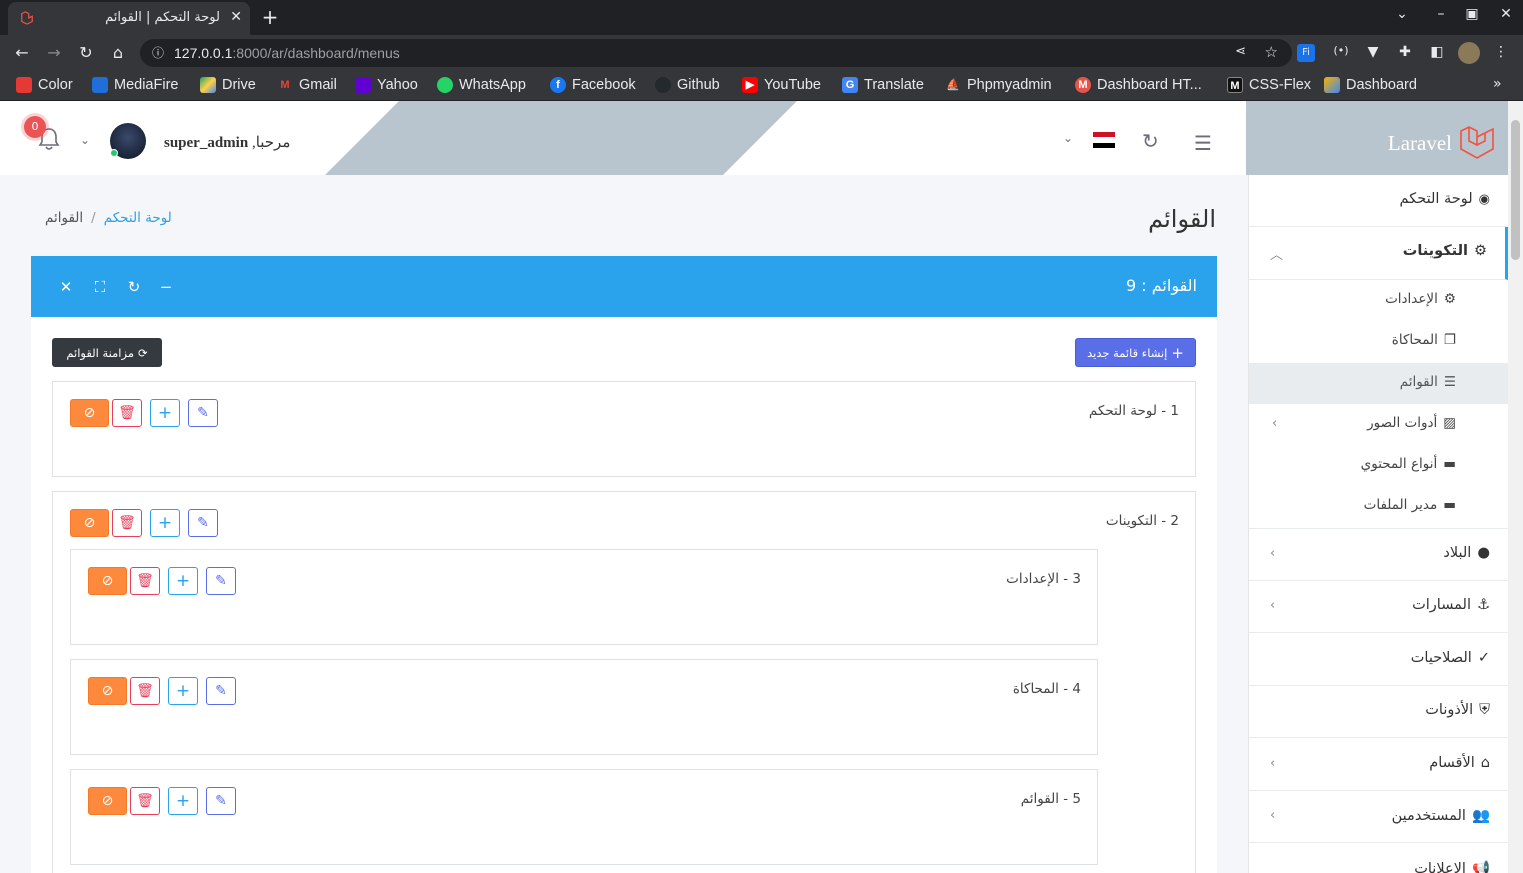  I want to click on site-info-icon: ⓘ, so click(158, 52).